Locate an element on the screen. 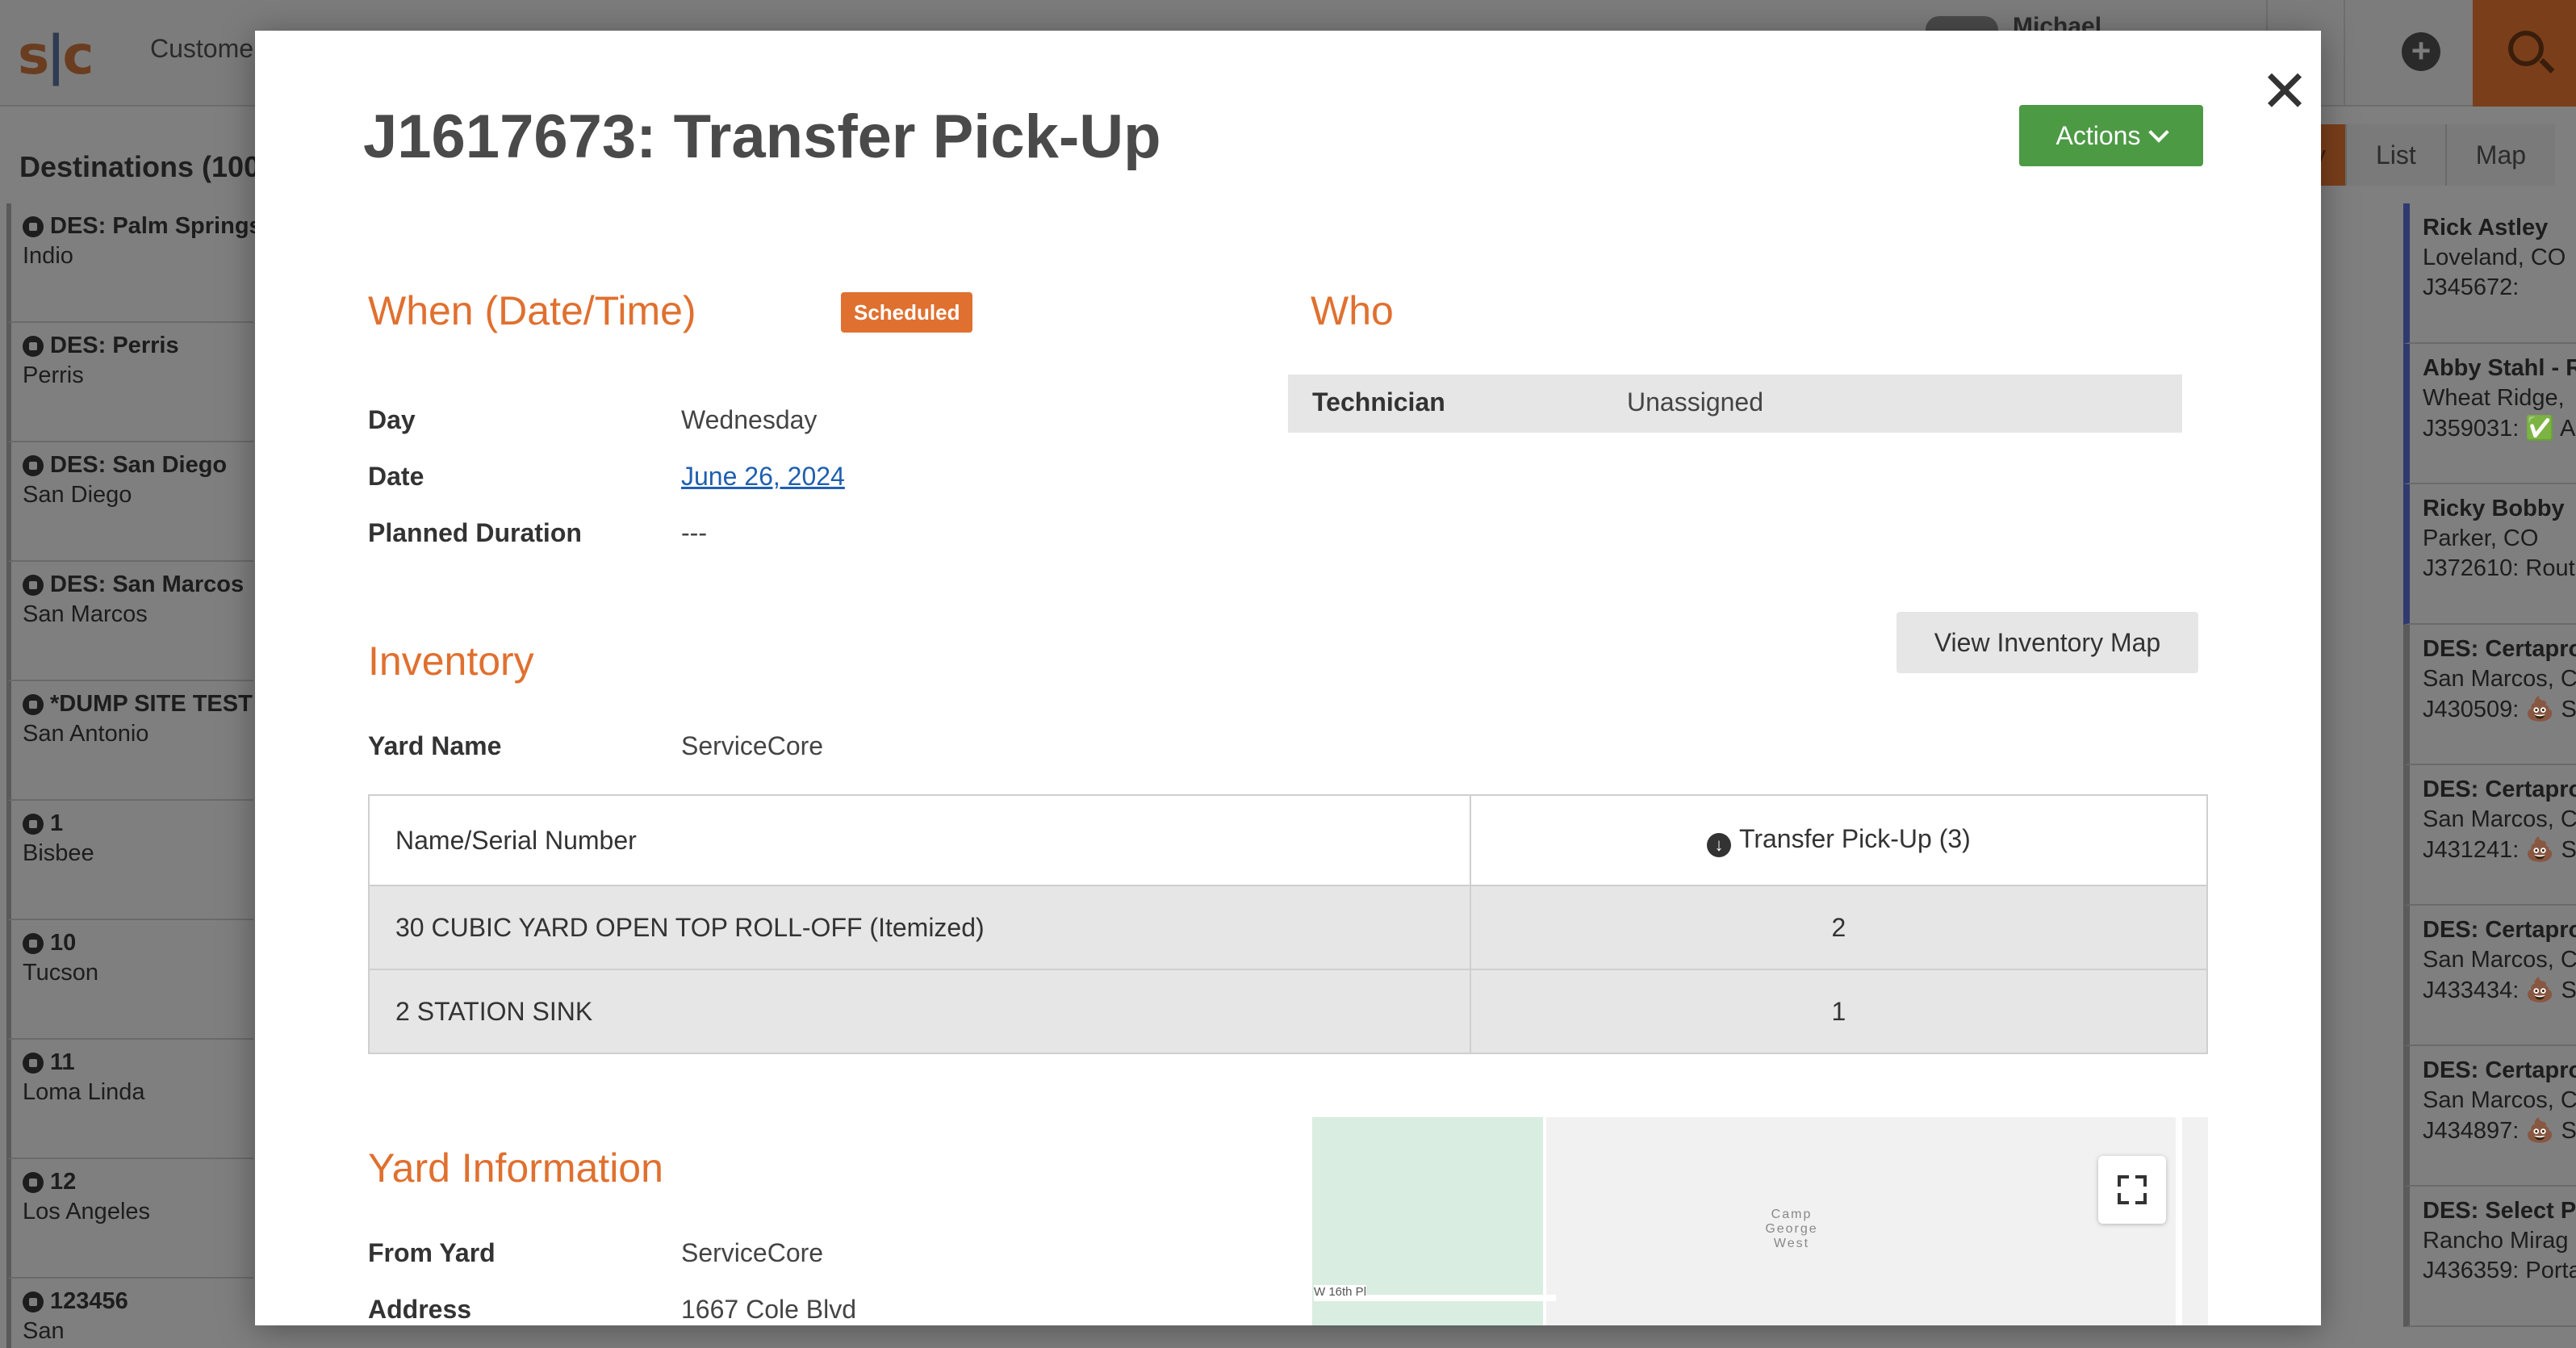  destination-city: San Antonio is located at coordinates (86, 734).